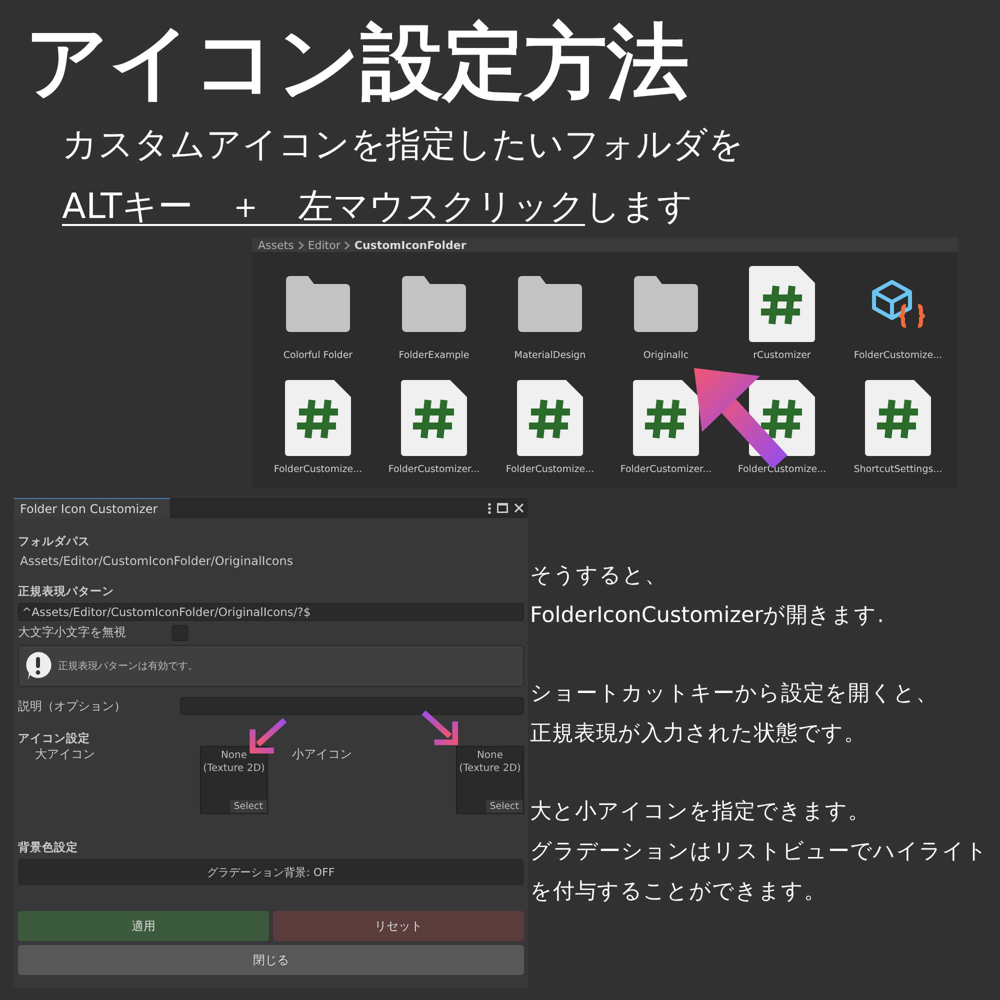 This screenshot has width=1000, height=1000. I want to click on maximize-icon, so click(502, 508).